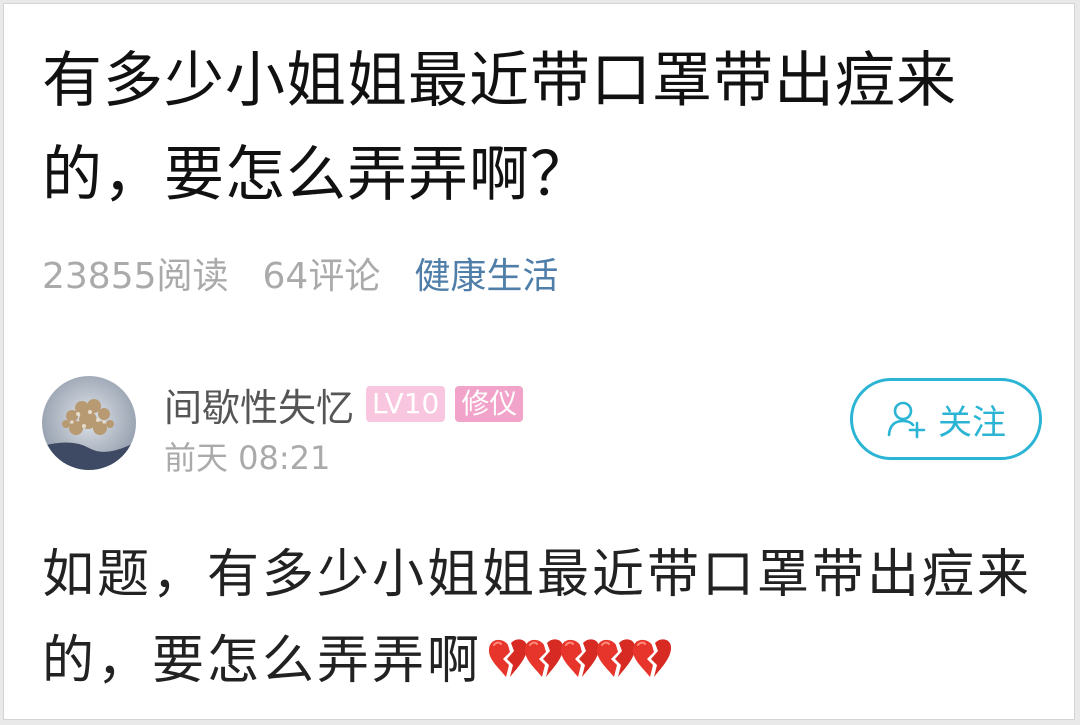 The image size is (1080, 725). I want to click on avatar, so click(89, 423).